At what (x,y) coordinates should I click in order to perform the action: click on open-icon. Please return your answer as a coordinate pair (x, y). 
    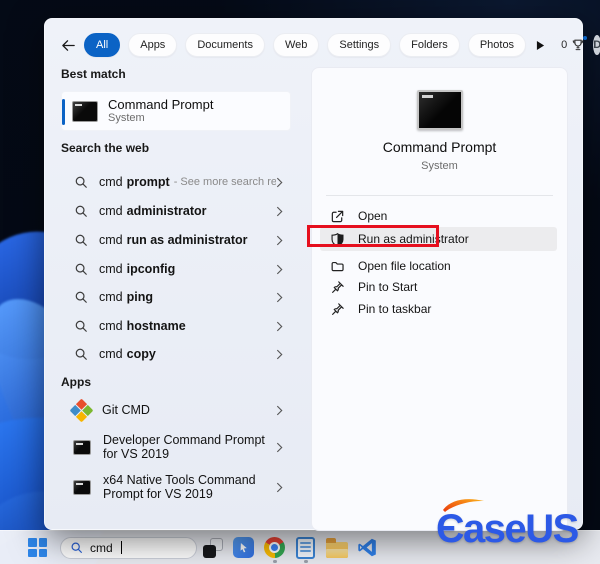
    Looking at the image, I should click on (337, 216).